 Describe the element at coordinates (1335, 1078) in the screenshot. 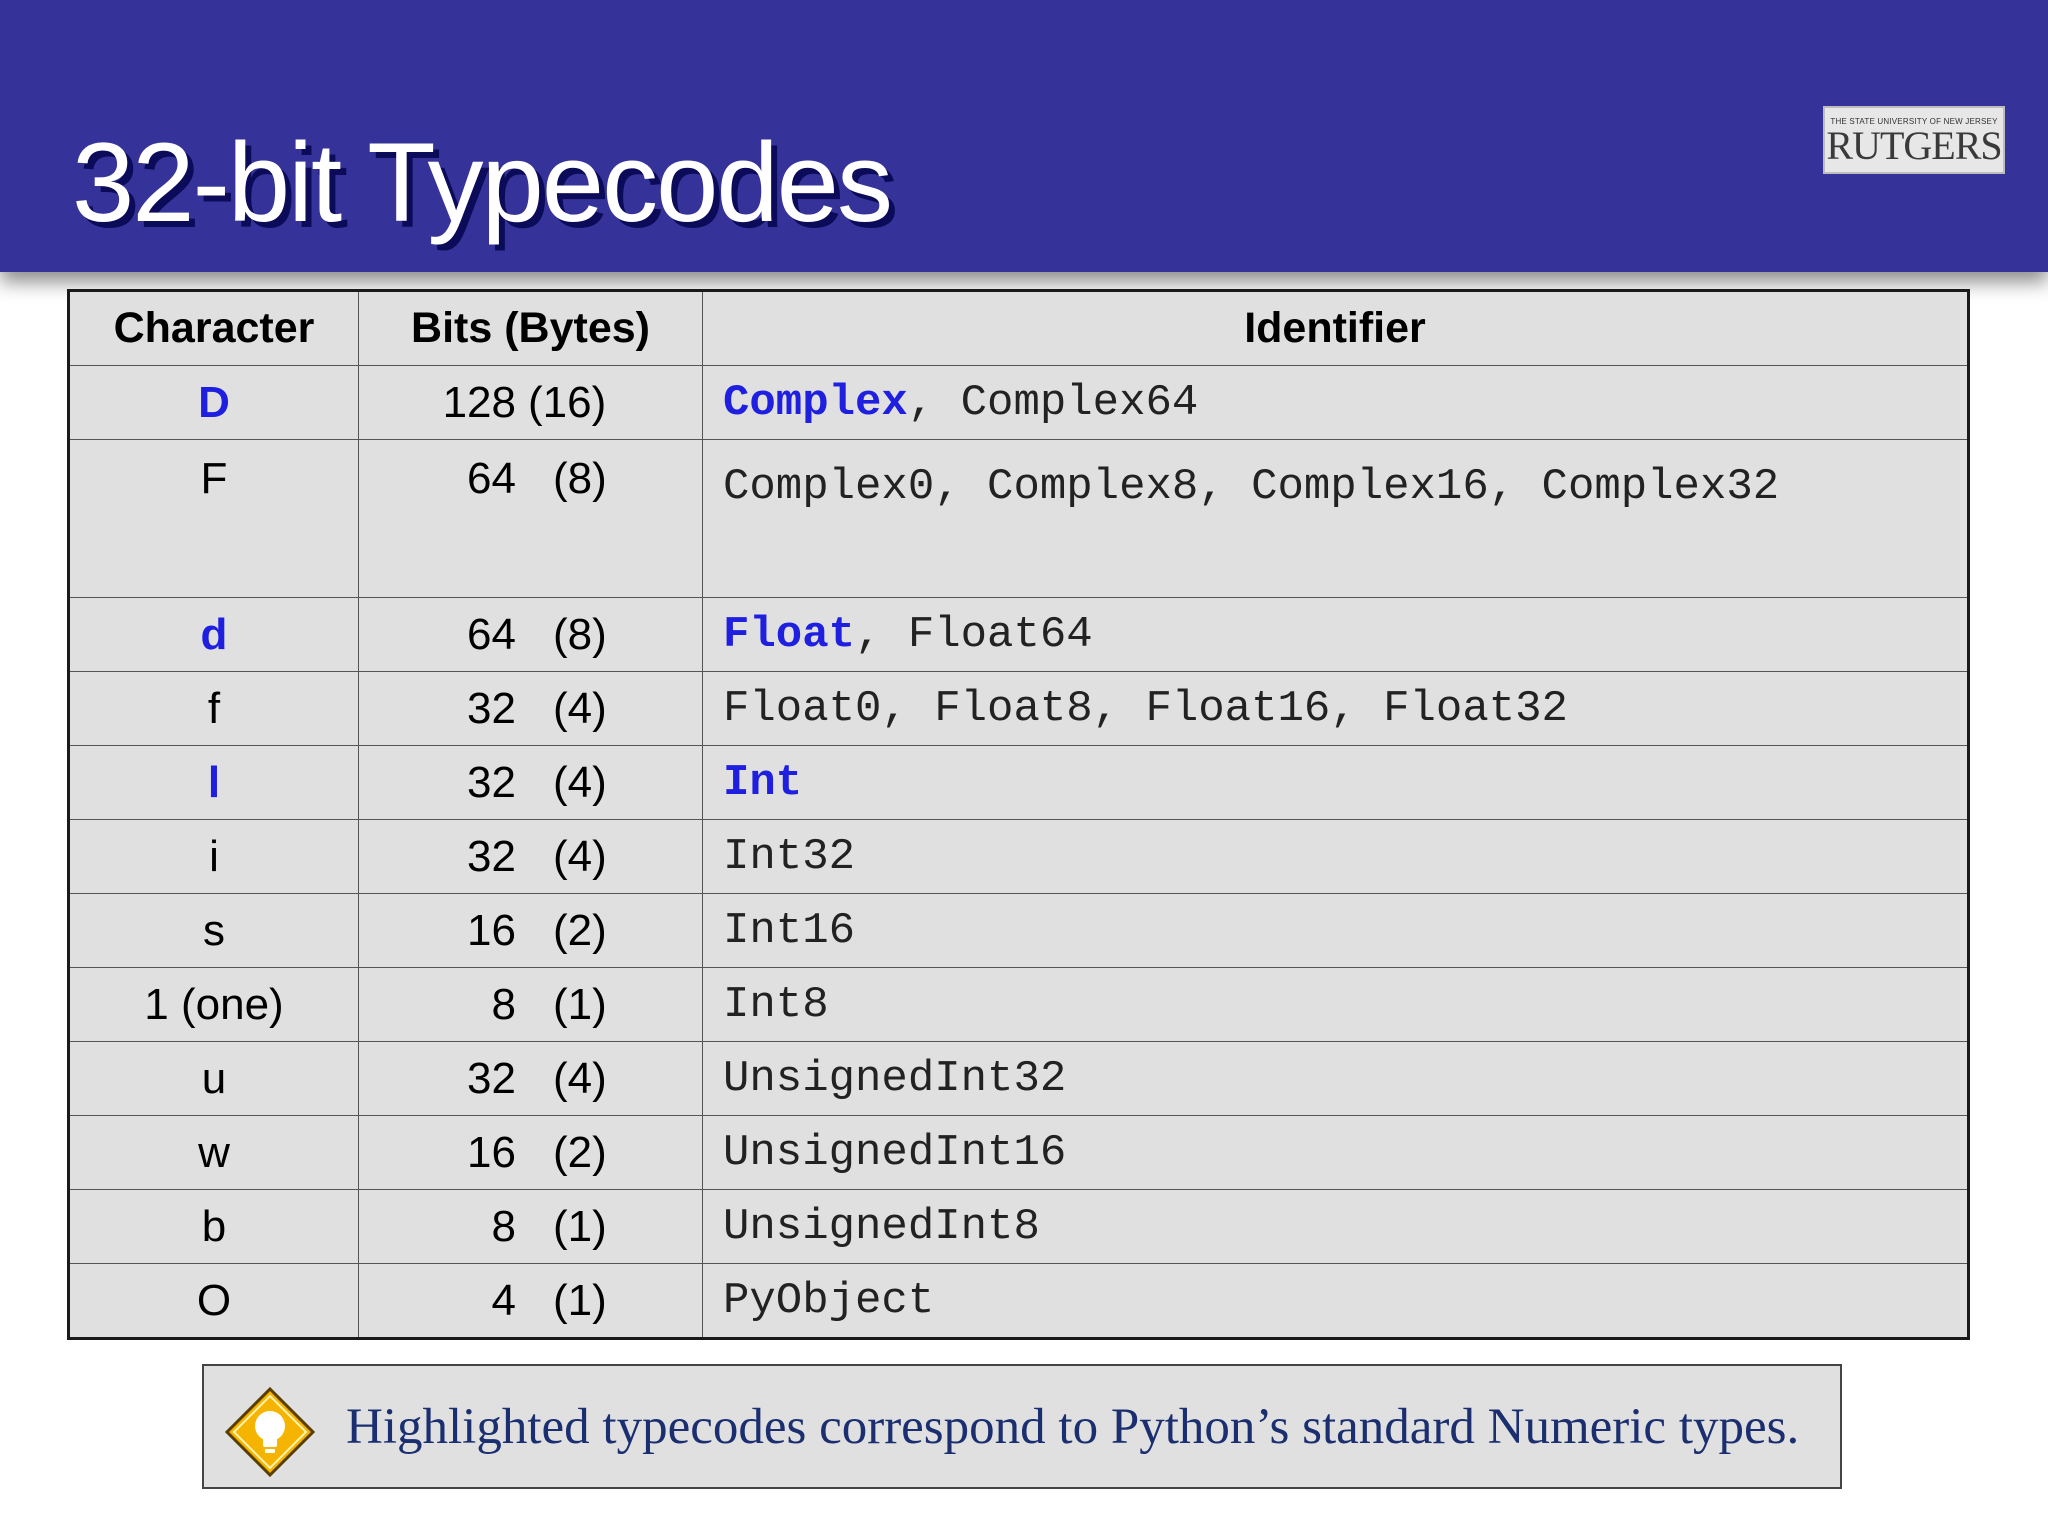

I see `identifier-cell: UnsignedInt32` at that location.